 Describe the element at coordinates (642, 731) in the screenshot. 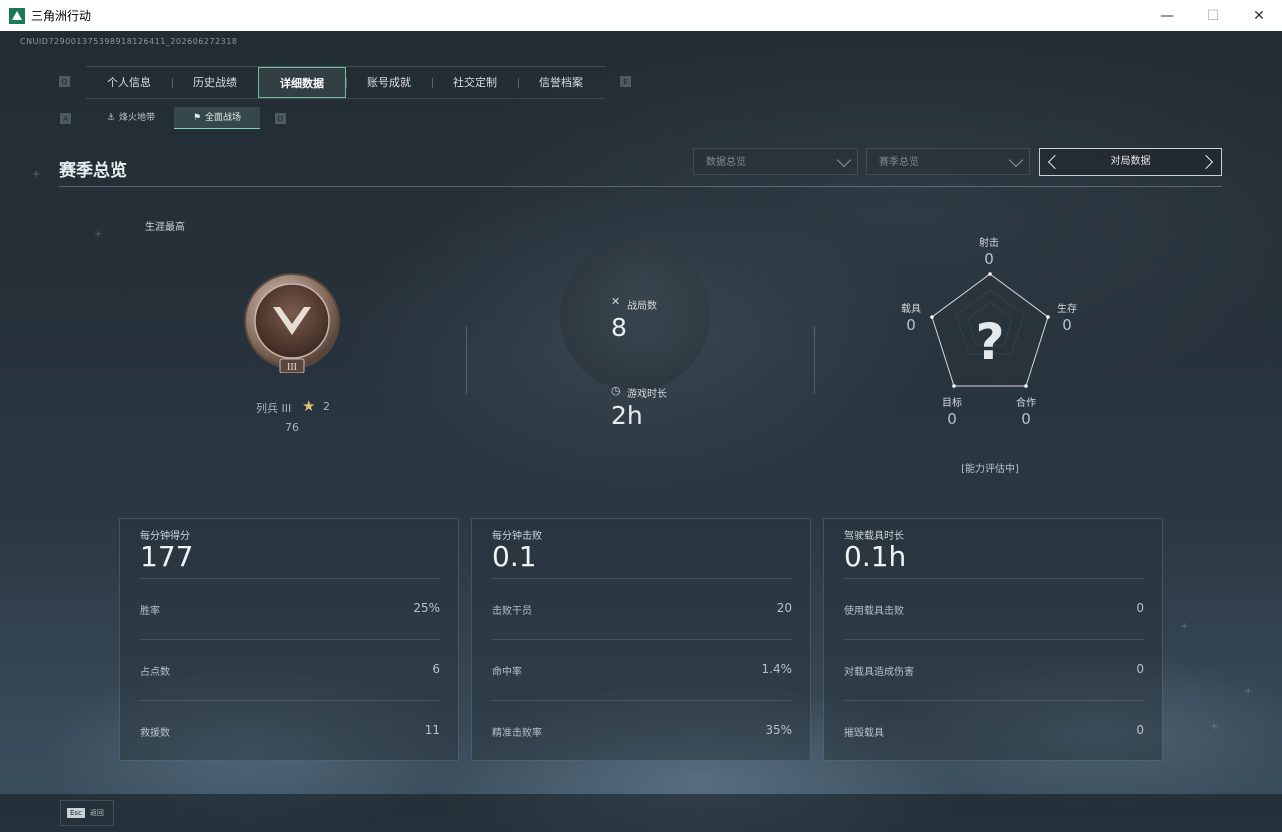

I see `card-row: 精准击败率 35%` at that location.